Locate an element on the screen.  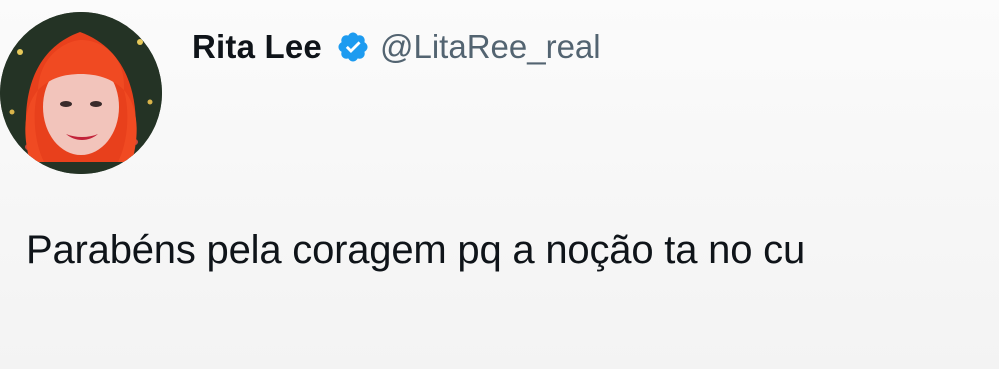
tweet-header: Rita Lee @LitaRee_real is located at coordinates (396, 47).